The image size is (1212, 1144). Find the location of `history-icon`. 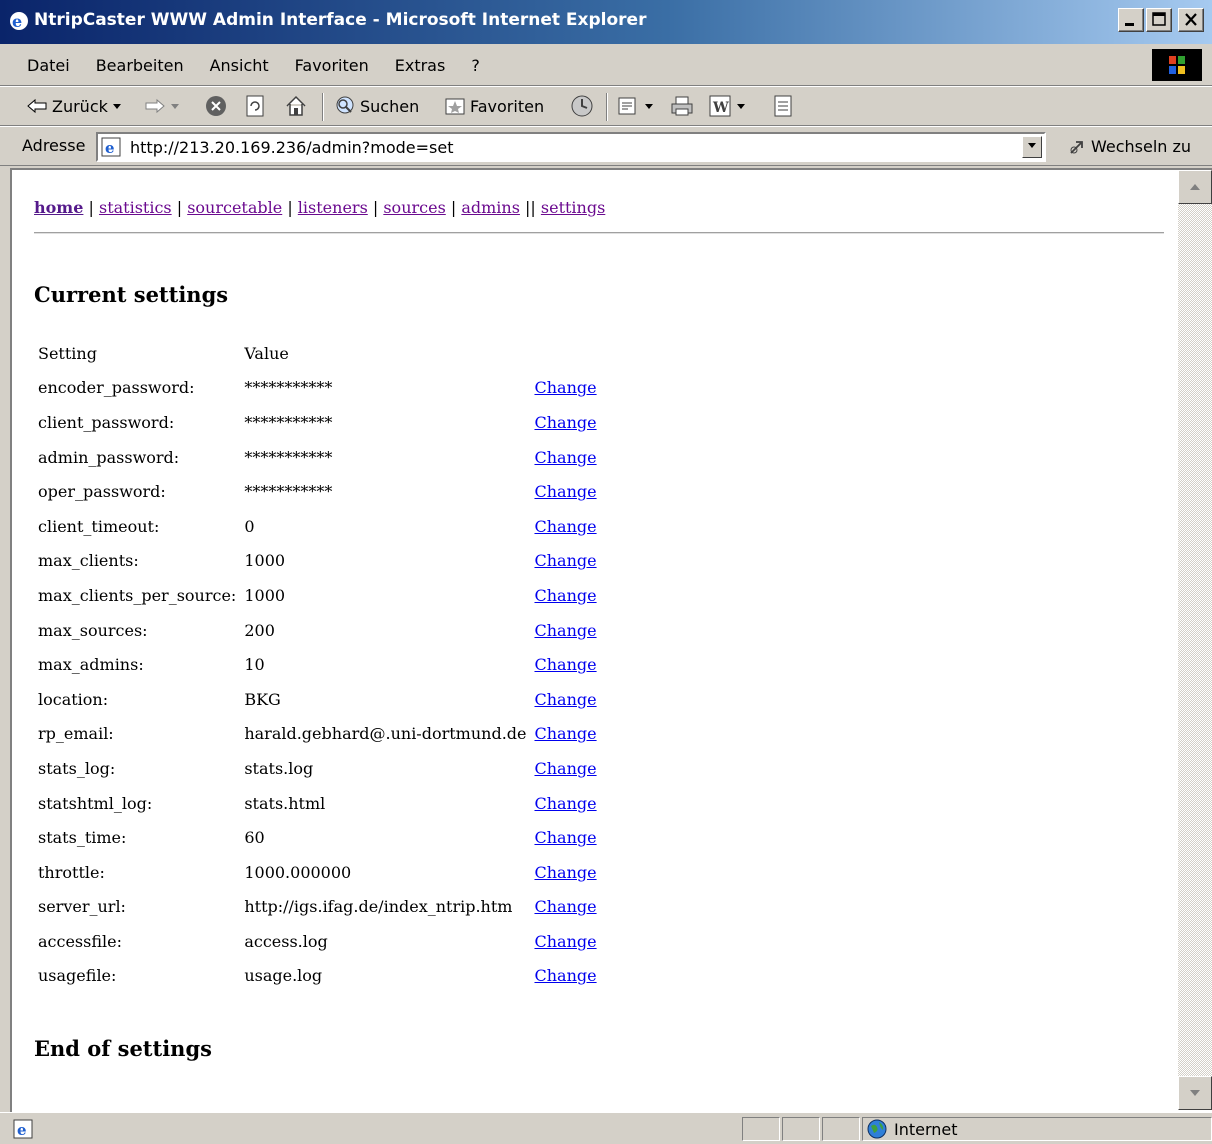

history-icon is located at coordinates (582, 106).